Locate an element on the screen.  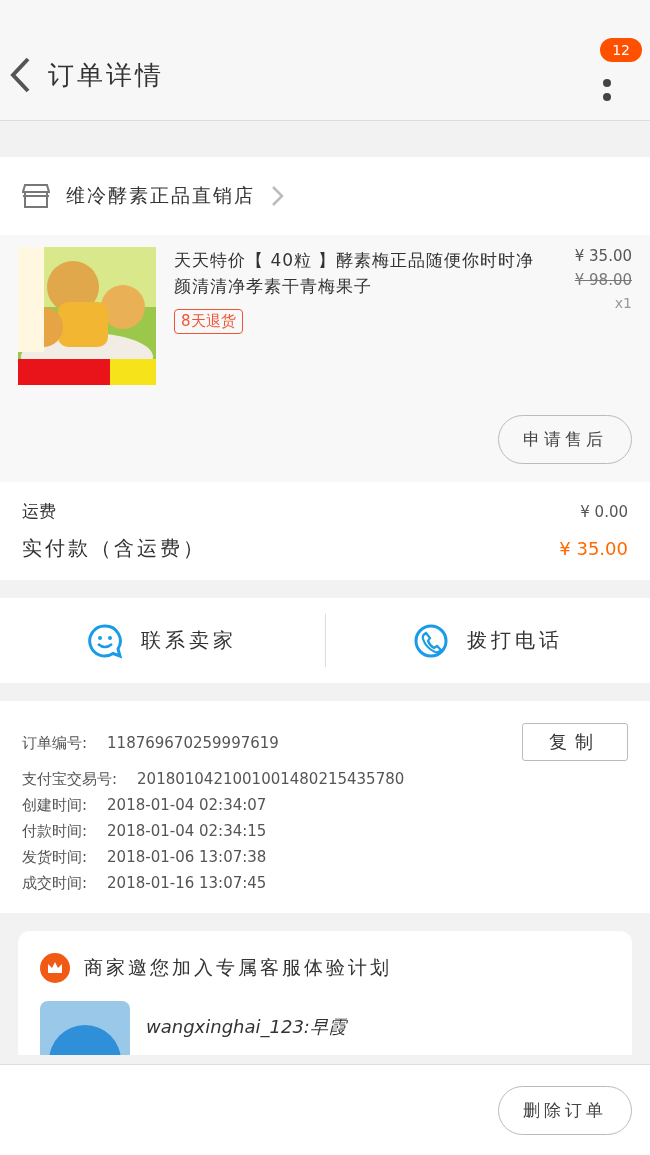
store-name: 维冷酵素正品直销店 is located at coordinates (160, 196).